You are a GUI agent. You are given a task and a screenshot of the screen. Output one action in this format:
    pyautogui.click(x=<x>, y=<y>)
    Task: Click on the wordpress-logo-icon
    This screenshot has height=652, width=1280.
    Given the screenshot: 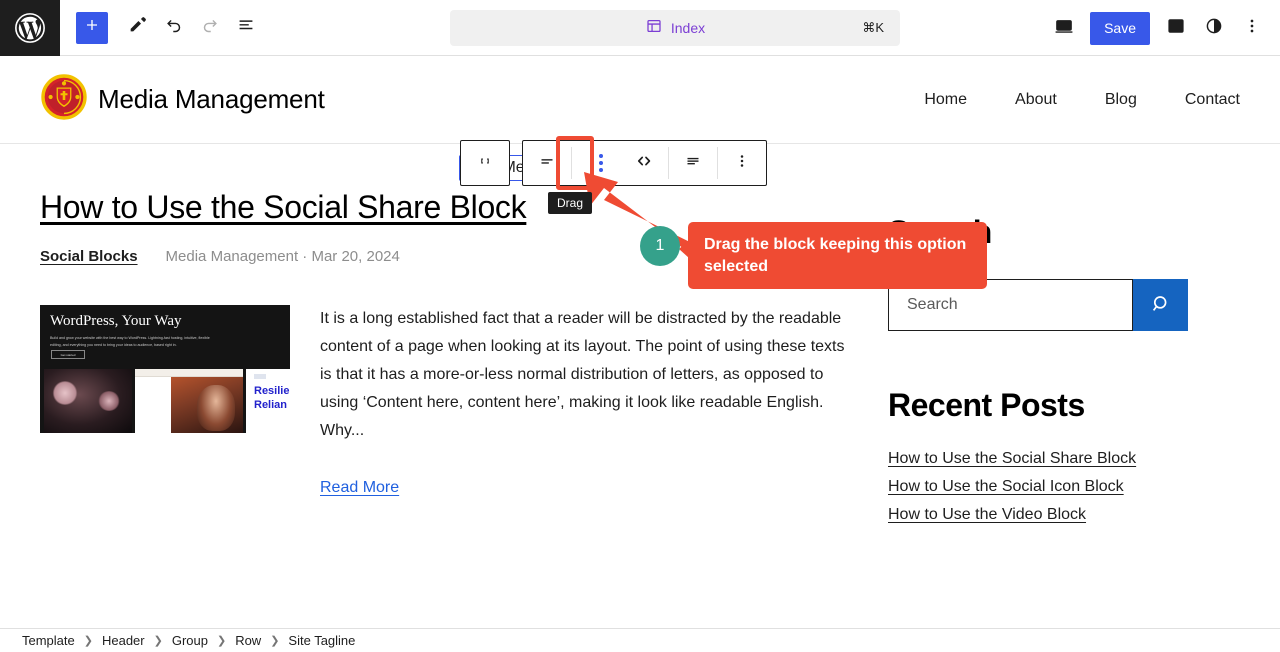 What is the action you would take?
    pyautogui.click(x=30, y=28)
    